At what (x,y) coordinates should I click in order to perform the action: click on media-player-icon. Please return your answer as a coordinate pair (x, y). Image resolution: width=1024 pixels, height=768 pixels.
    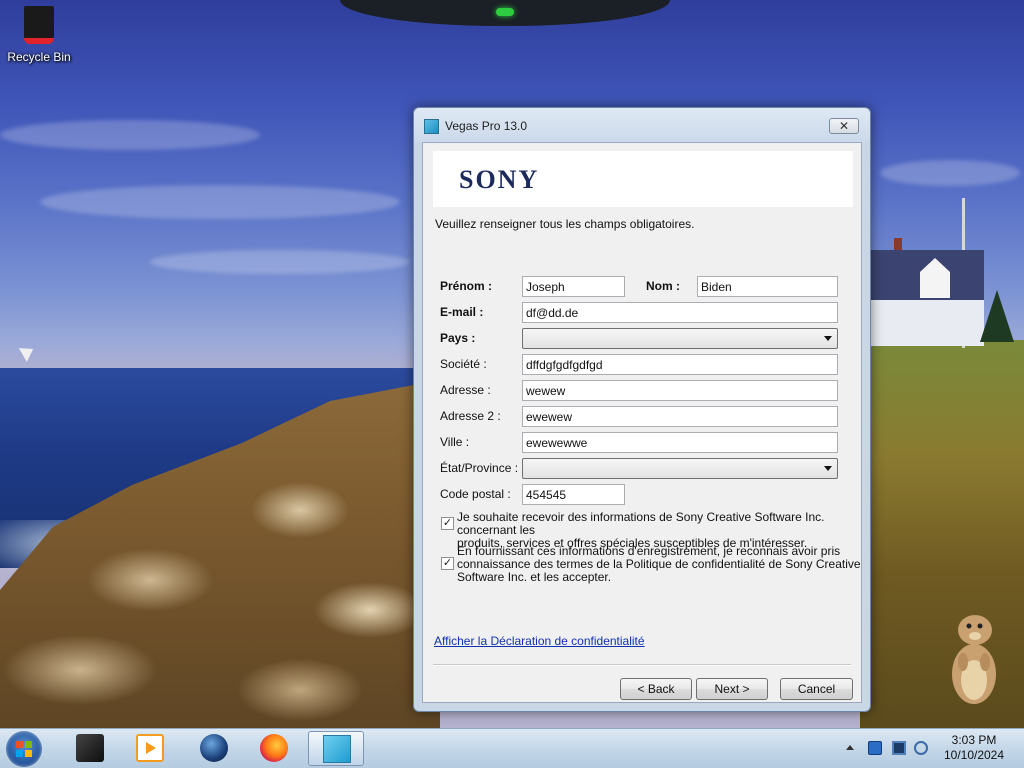
    Looking at the image, I should click on (150, 748).